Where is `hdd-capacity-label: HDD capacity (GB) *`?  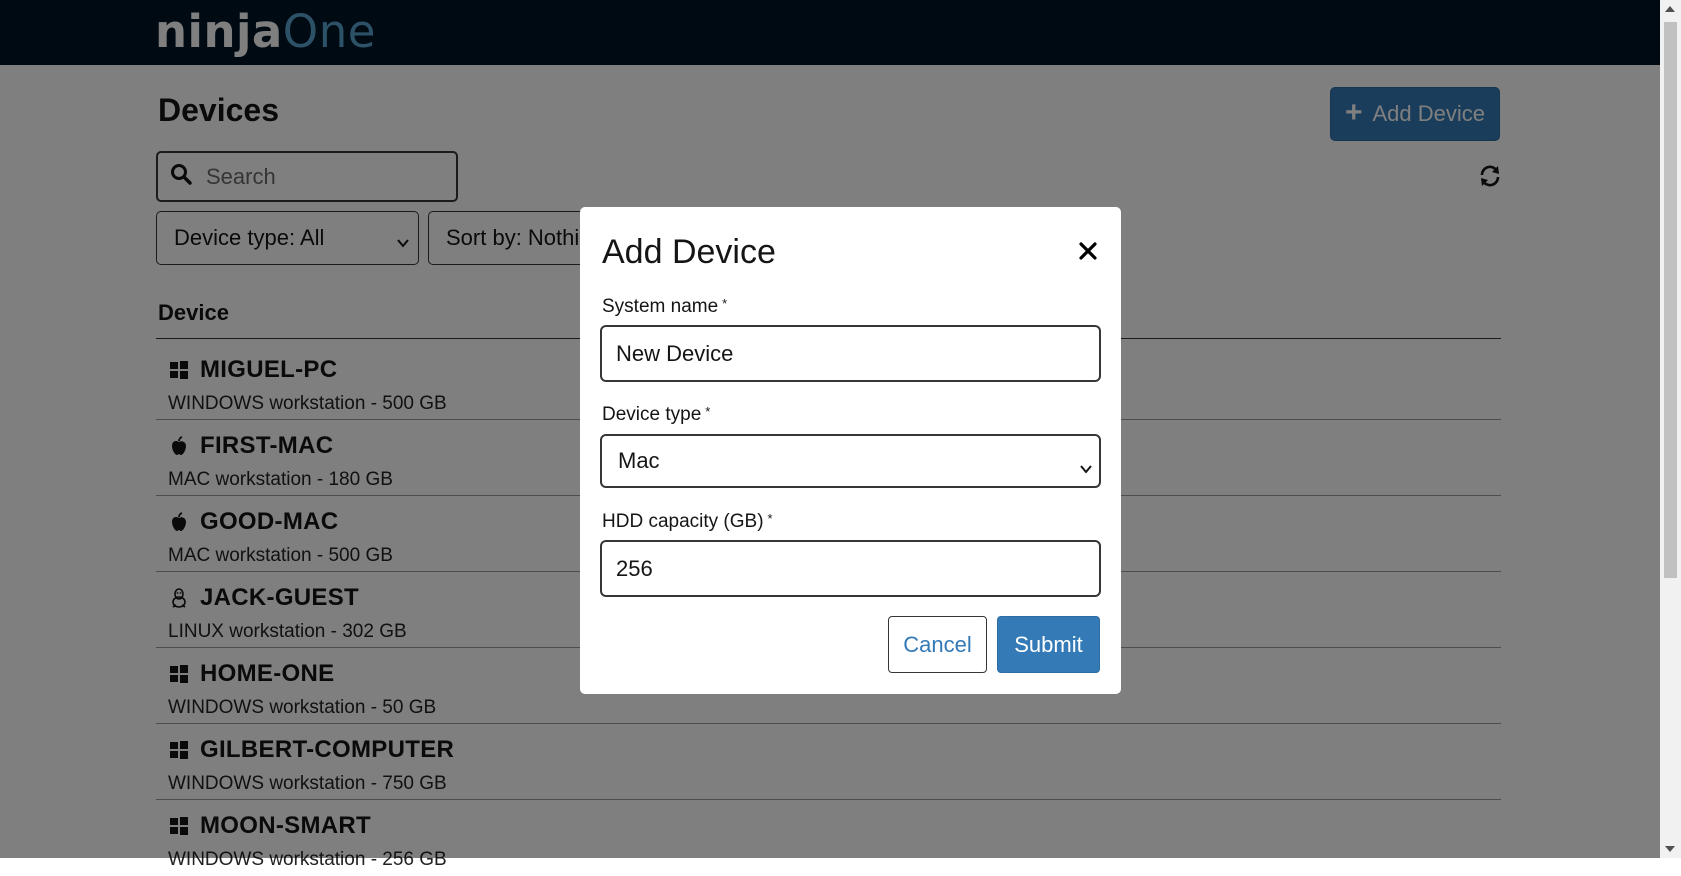 hdd-capacity-label: HDD capacity (GB) * is located at coordinates (687, 521).